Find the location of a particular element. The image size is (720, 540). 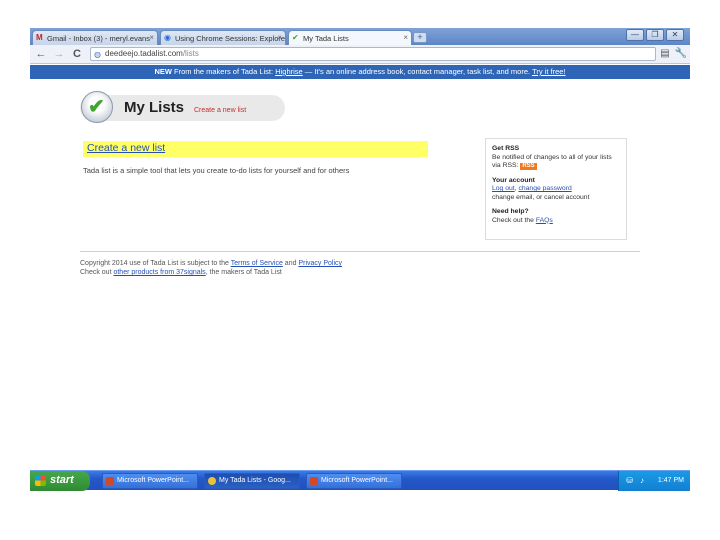

wrench-icon: 🔧 is located at coordinates (681, 54).